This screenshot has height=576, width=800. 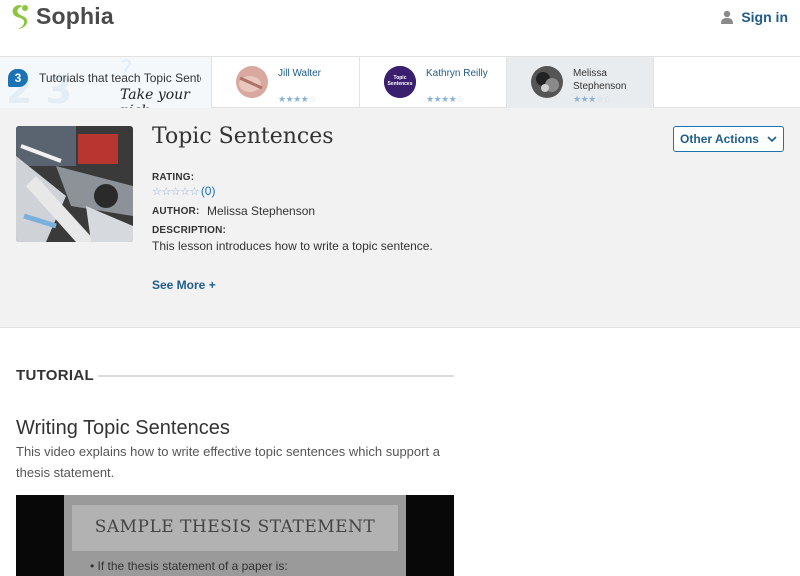 What do you see at coordinates (400, 18) in the screenshot?
I see `site-header: Sophia Sign in` at bounding box center [400, 18].